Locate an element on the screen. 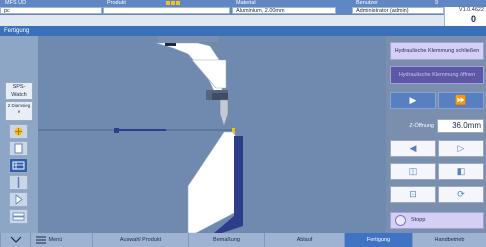 This screenshot has width=486, height=247. fast-forward-button: ⏩ is located at coordinates (461, 100).